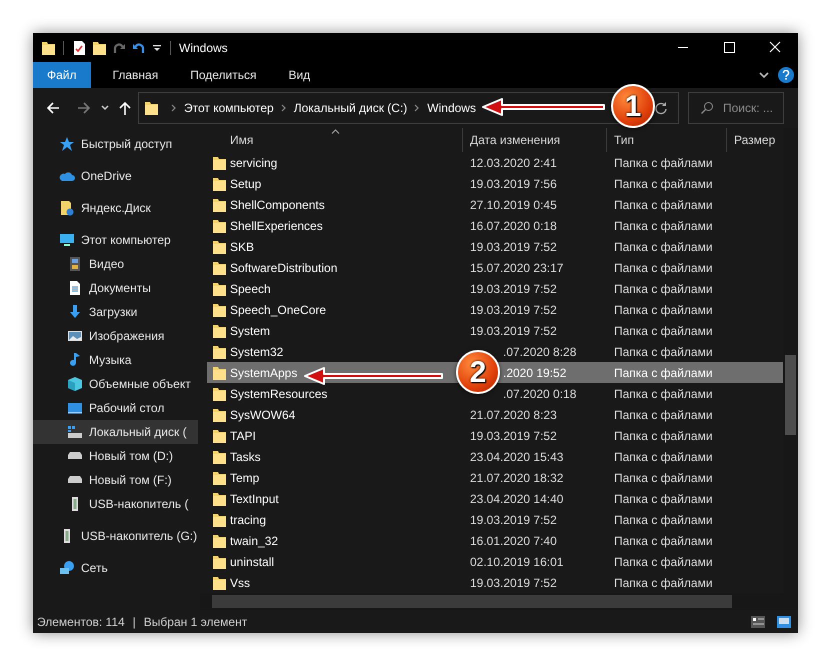 The image size is (831, 666). Describe the element at coordinates (495, 582) in the screenshot. I see `file-row: Vss 19.03.2019 7:52 Папка с файлами` at that location.